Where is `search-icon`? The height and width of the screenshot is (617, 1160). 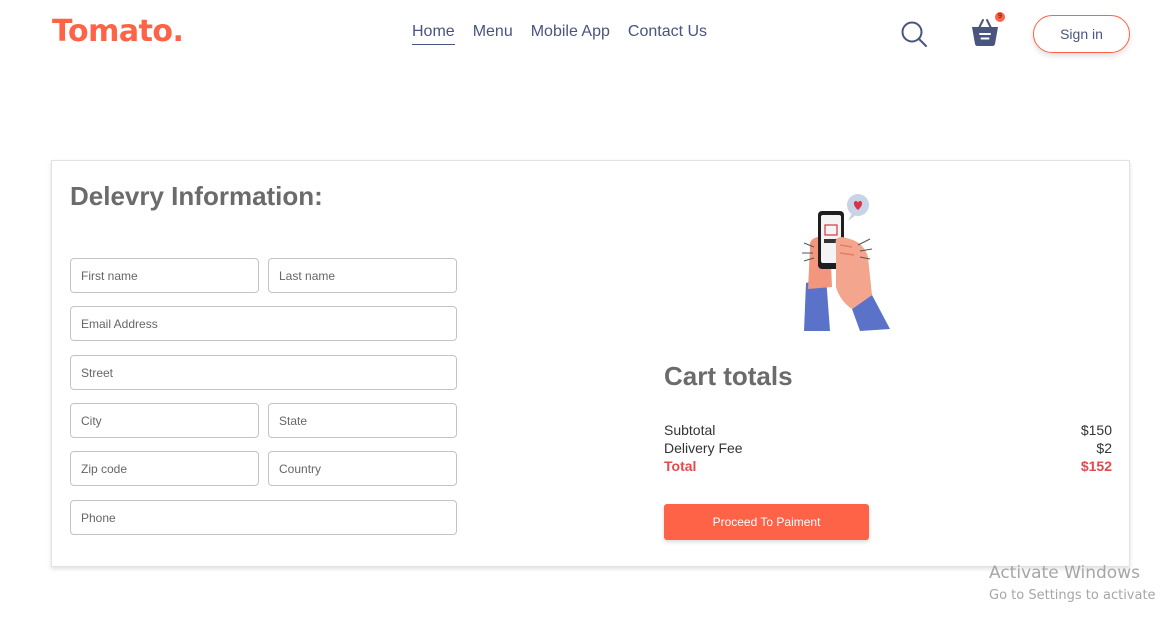
search-icon is located at coordinates (914, 34).